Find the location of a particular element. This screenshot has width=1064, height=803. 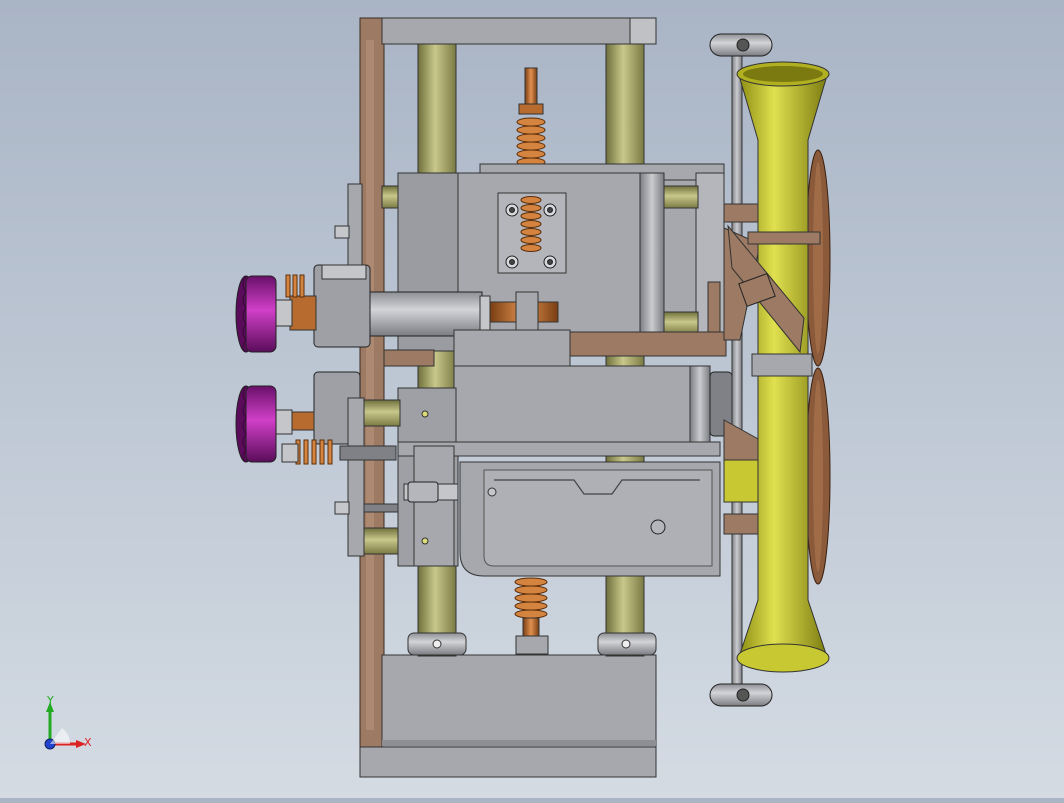

bottom-spring-assembly is located at coordinates (531, 616).